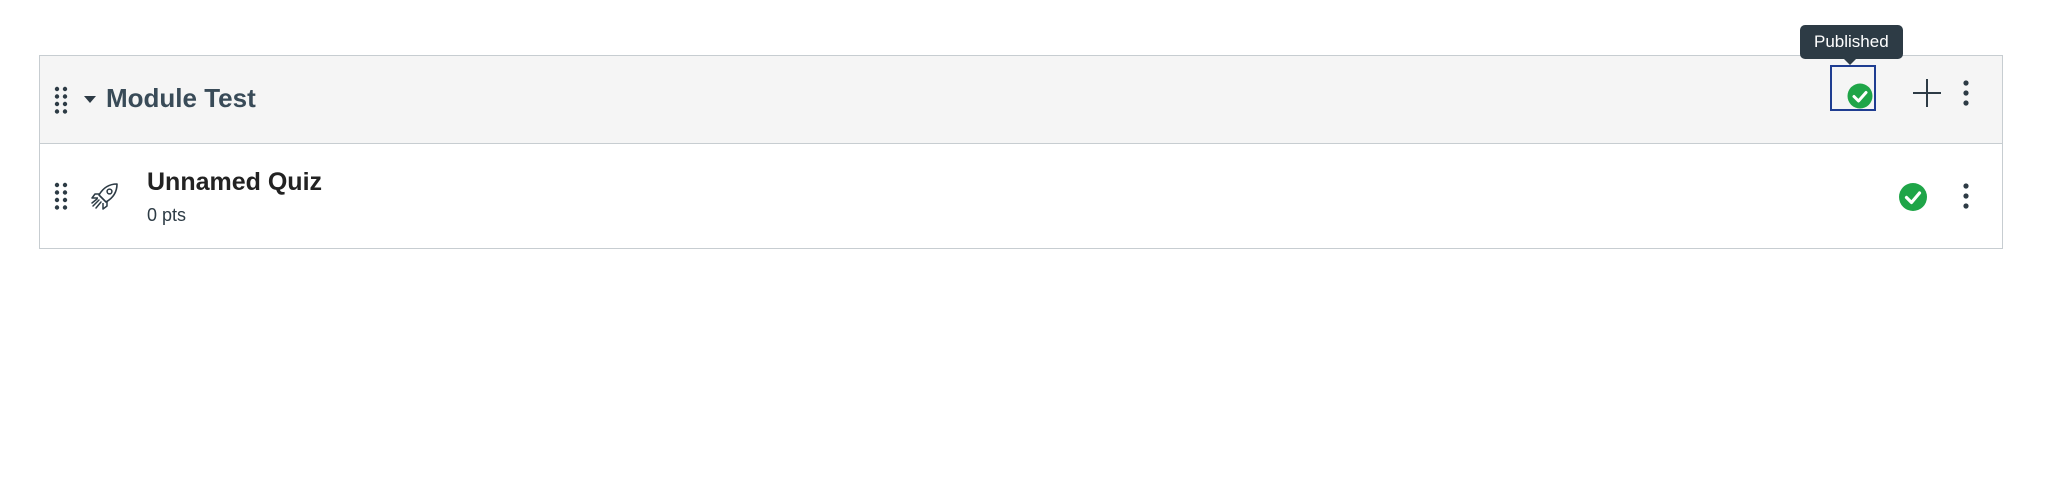 Image resolution: width=2045 pixels, height=491 pixels. I want to click on tooltip-arrow, so click(1850, 61).